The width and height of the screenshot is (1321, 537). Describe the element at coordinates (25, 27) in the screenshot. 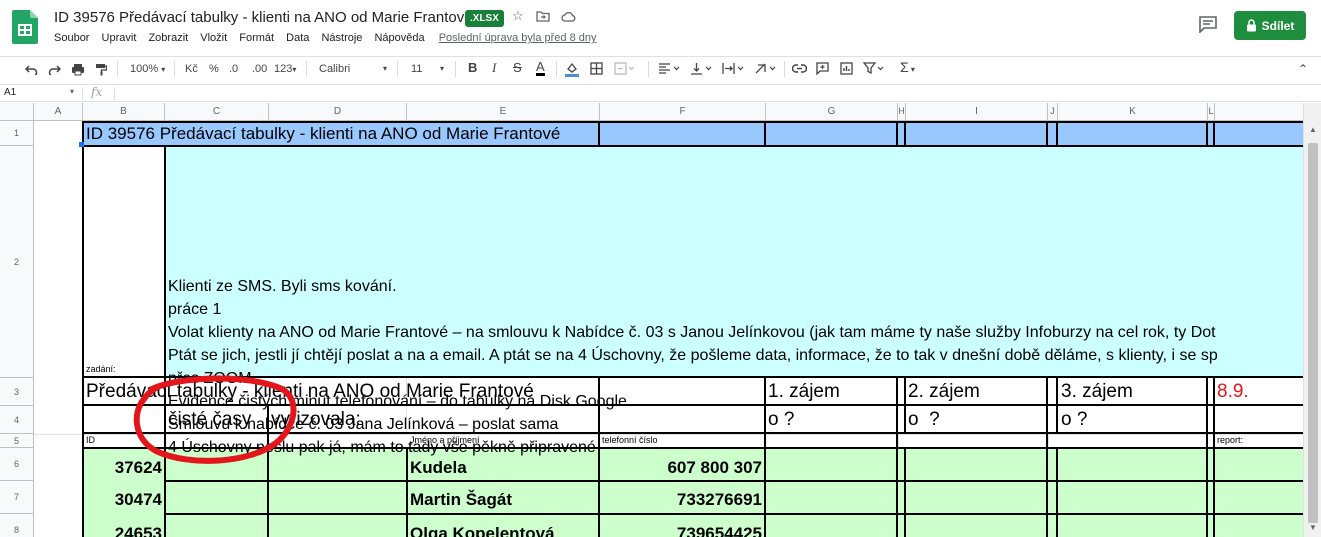

I see `sheets-logo-icon` at that location.